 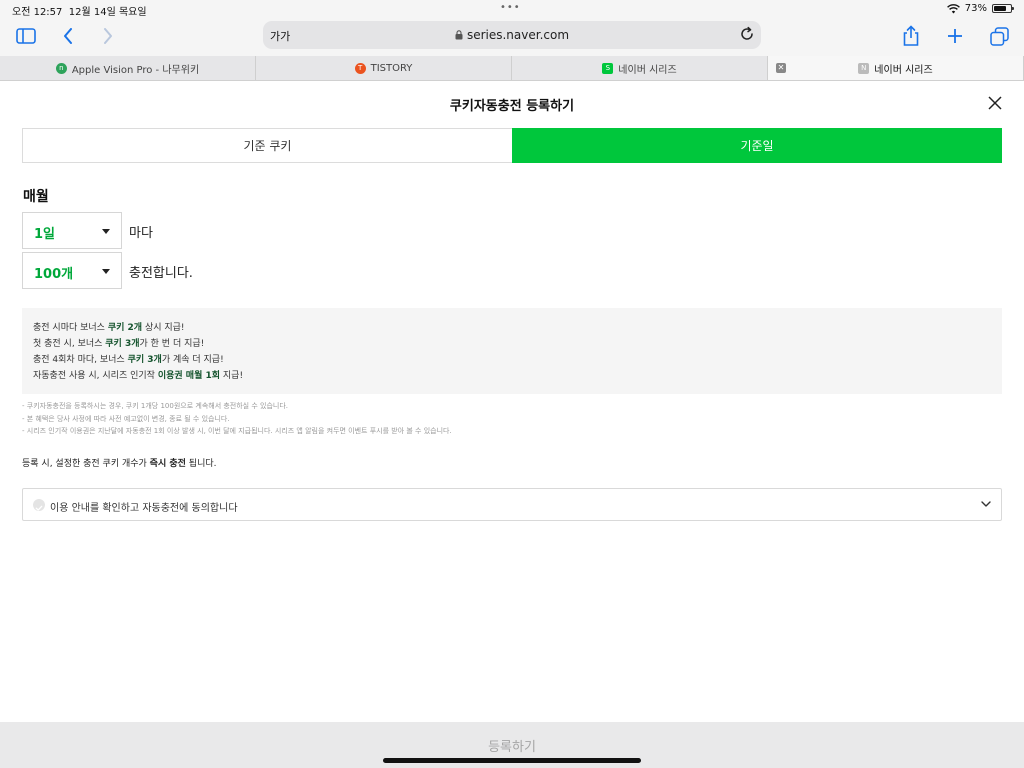 What do you see at coordinates (1000, 8) in the screenshot?
I see `battery-fill` at bounding box center [1000, 8].